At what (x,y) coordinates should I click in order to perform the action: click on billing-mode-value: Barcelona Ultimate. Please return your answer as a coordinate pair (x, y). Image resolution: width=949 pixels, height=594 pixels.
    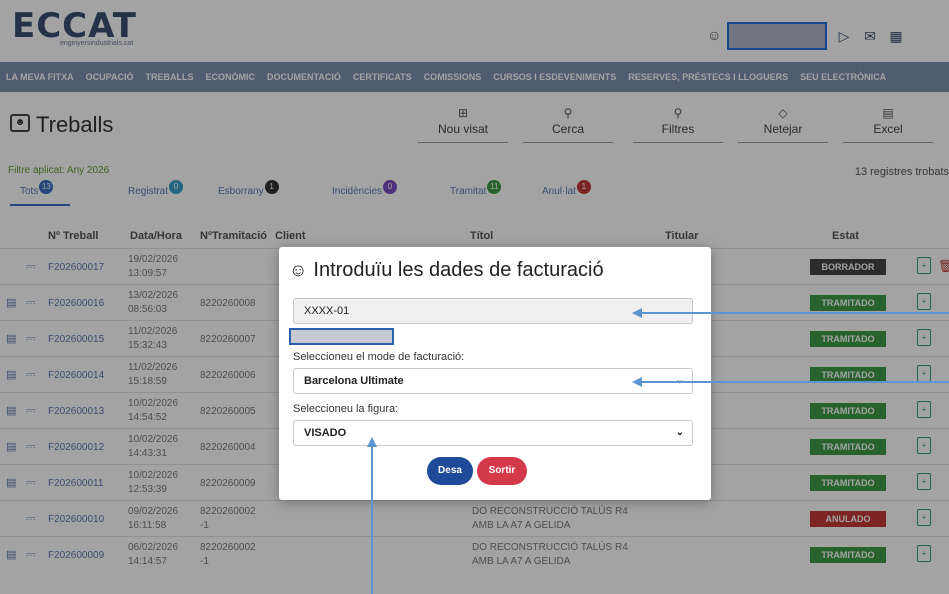
    Looking at the image, I should click on (354, 381).